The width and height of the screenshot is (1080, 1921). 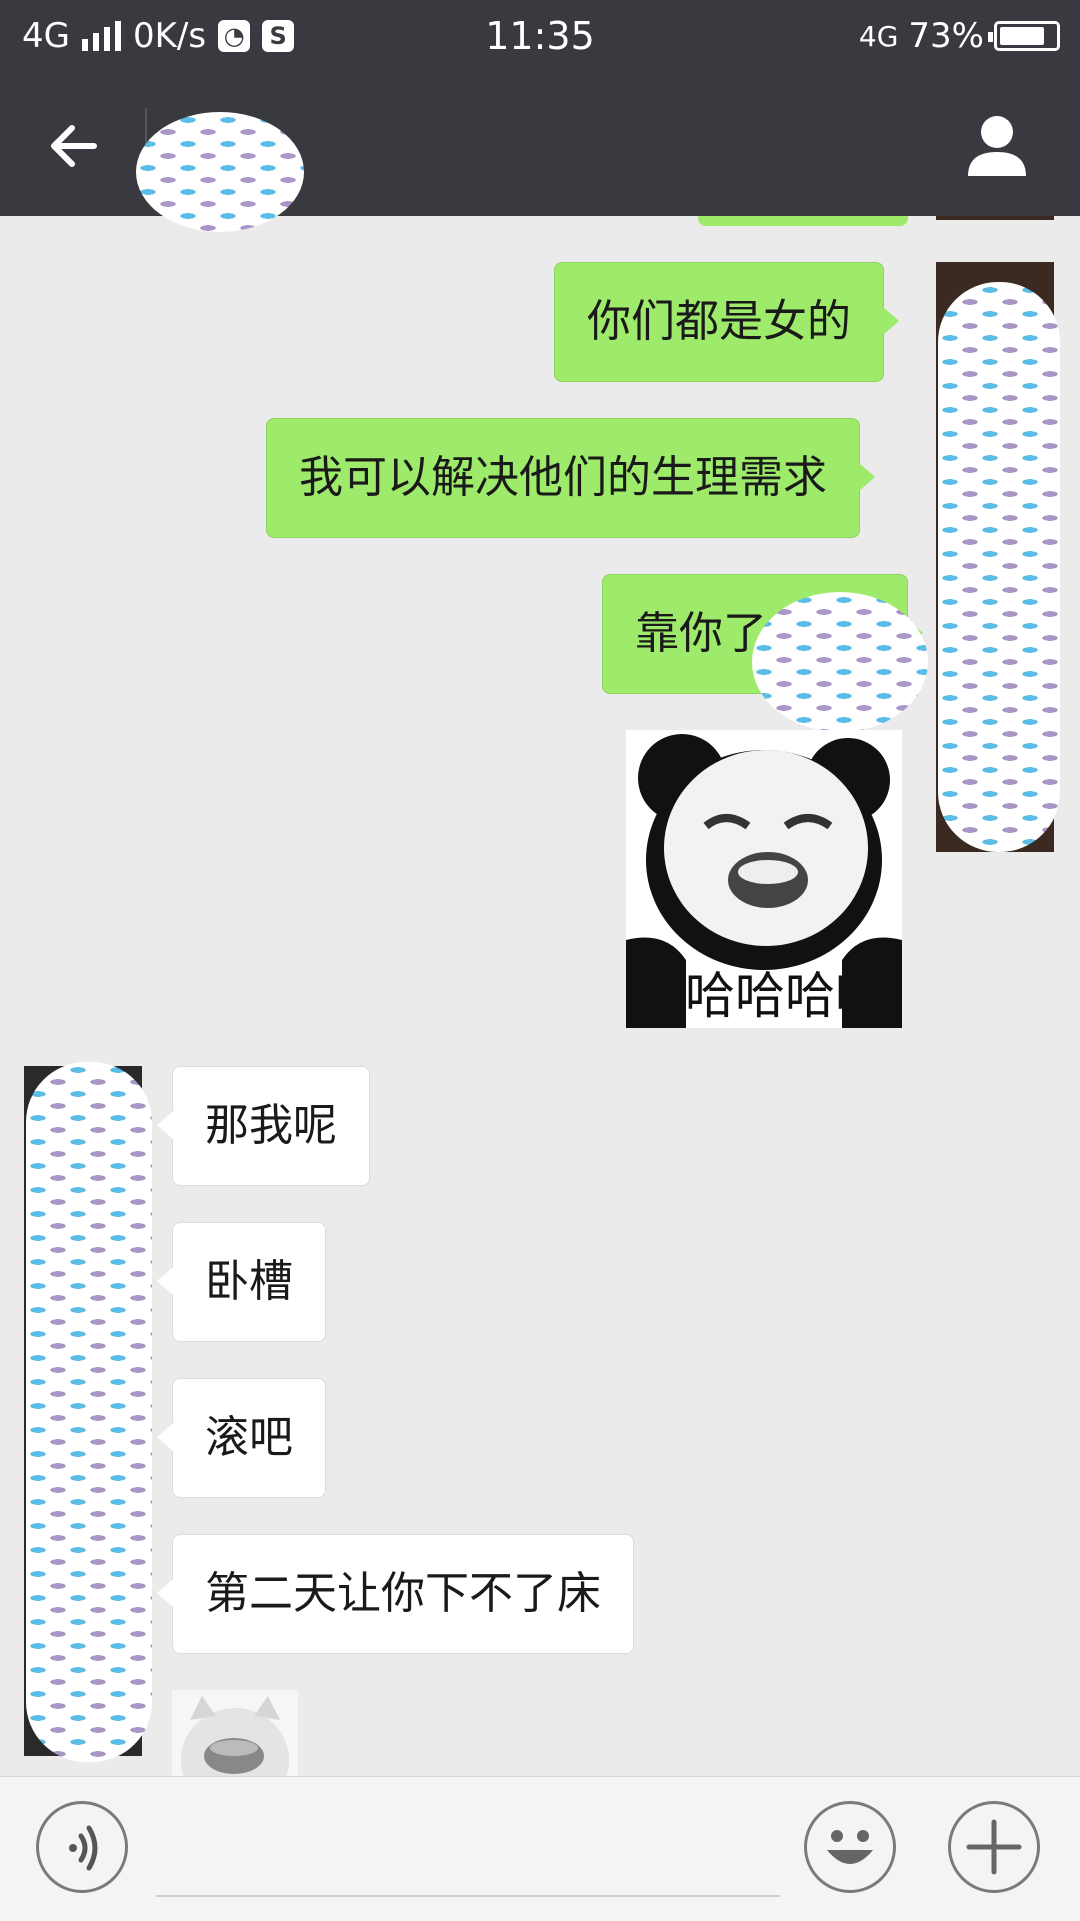 What do you see at coordinates (468, 1896) in the screenshot?
I see `message-input` at bounding box center [468, 1896].